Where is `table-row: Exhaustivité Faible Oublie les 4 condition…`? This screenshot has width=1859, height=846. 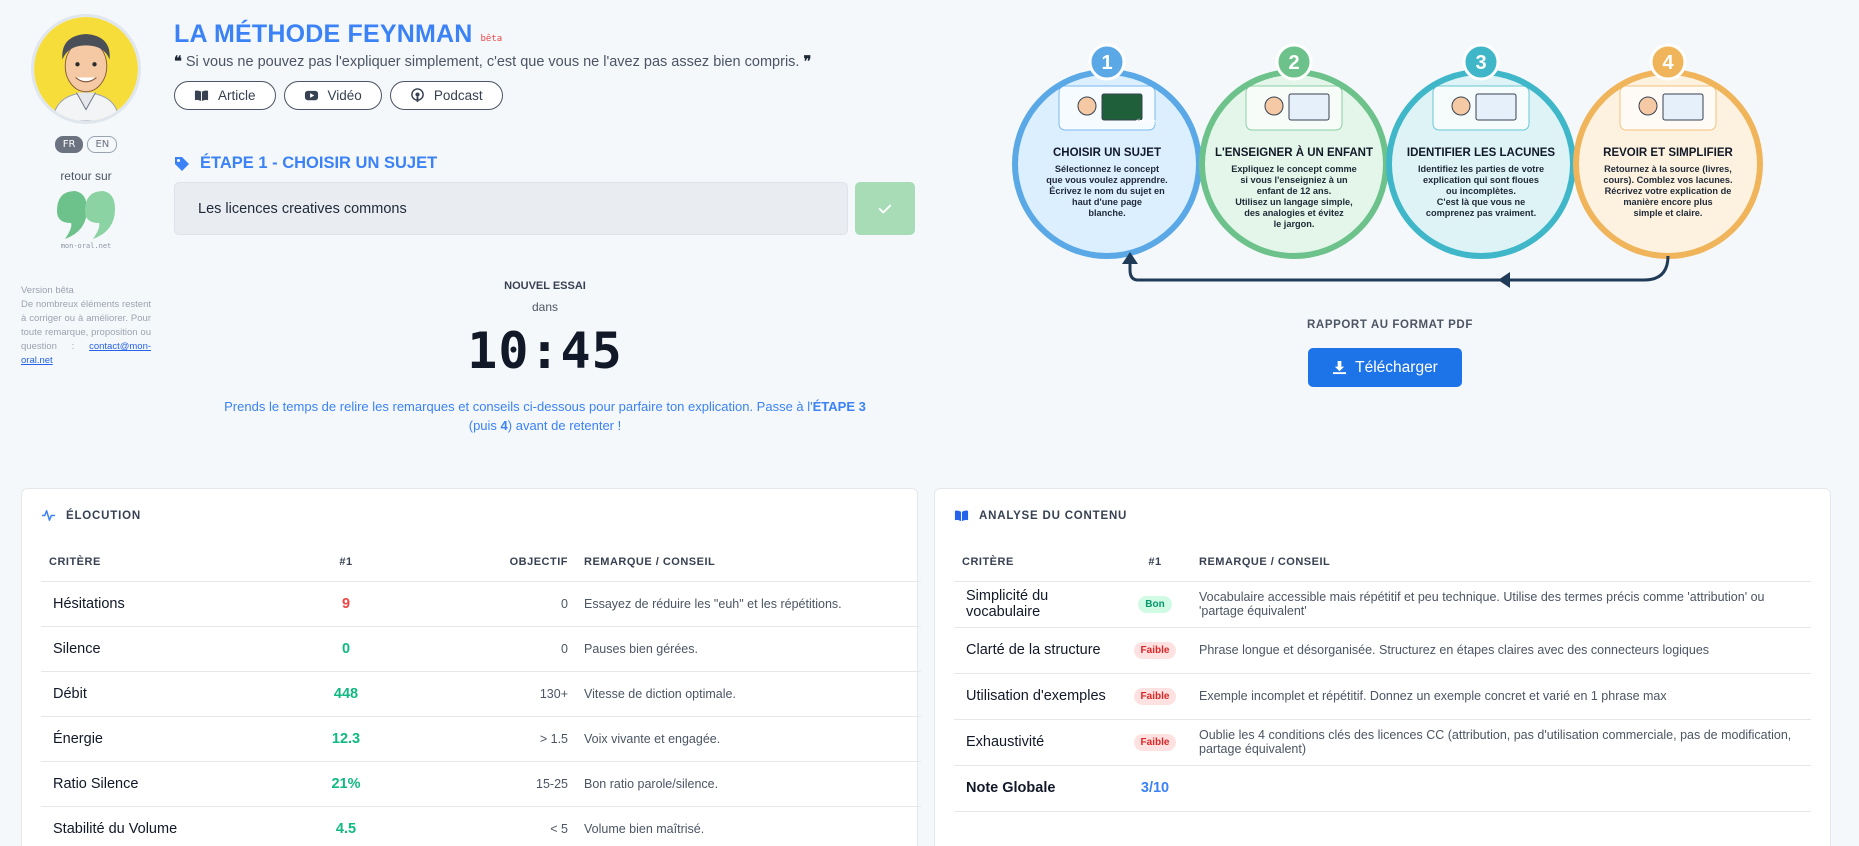 table-row: Exhaustivité Faible Oublie les 4 condition… is located at coordinates (1382, 742).